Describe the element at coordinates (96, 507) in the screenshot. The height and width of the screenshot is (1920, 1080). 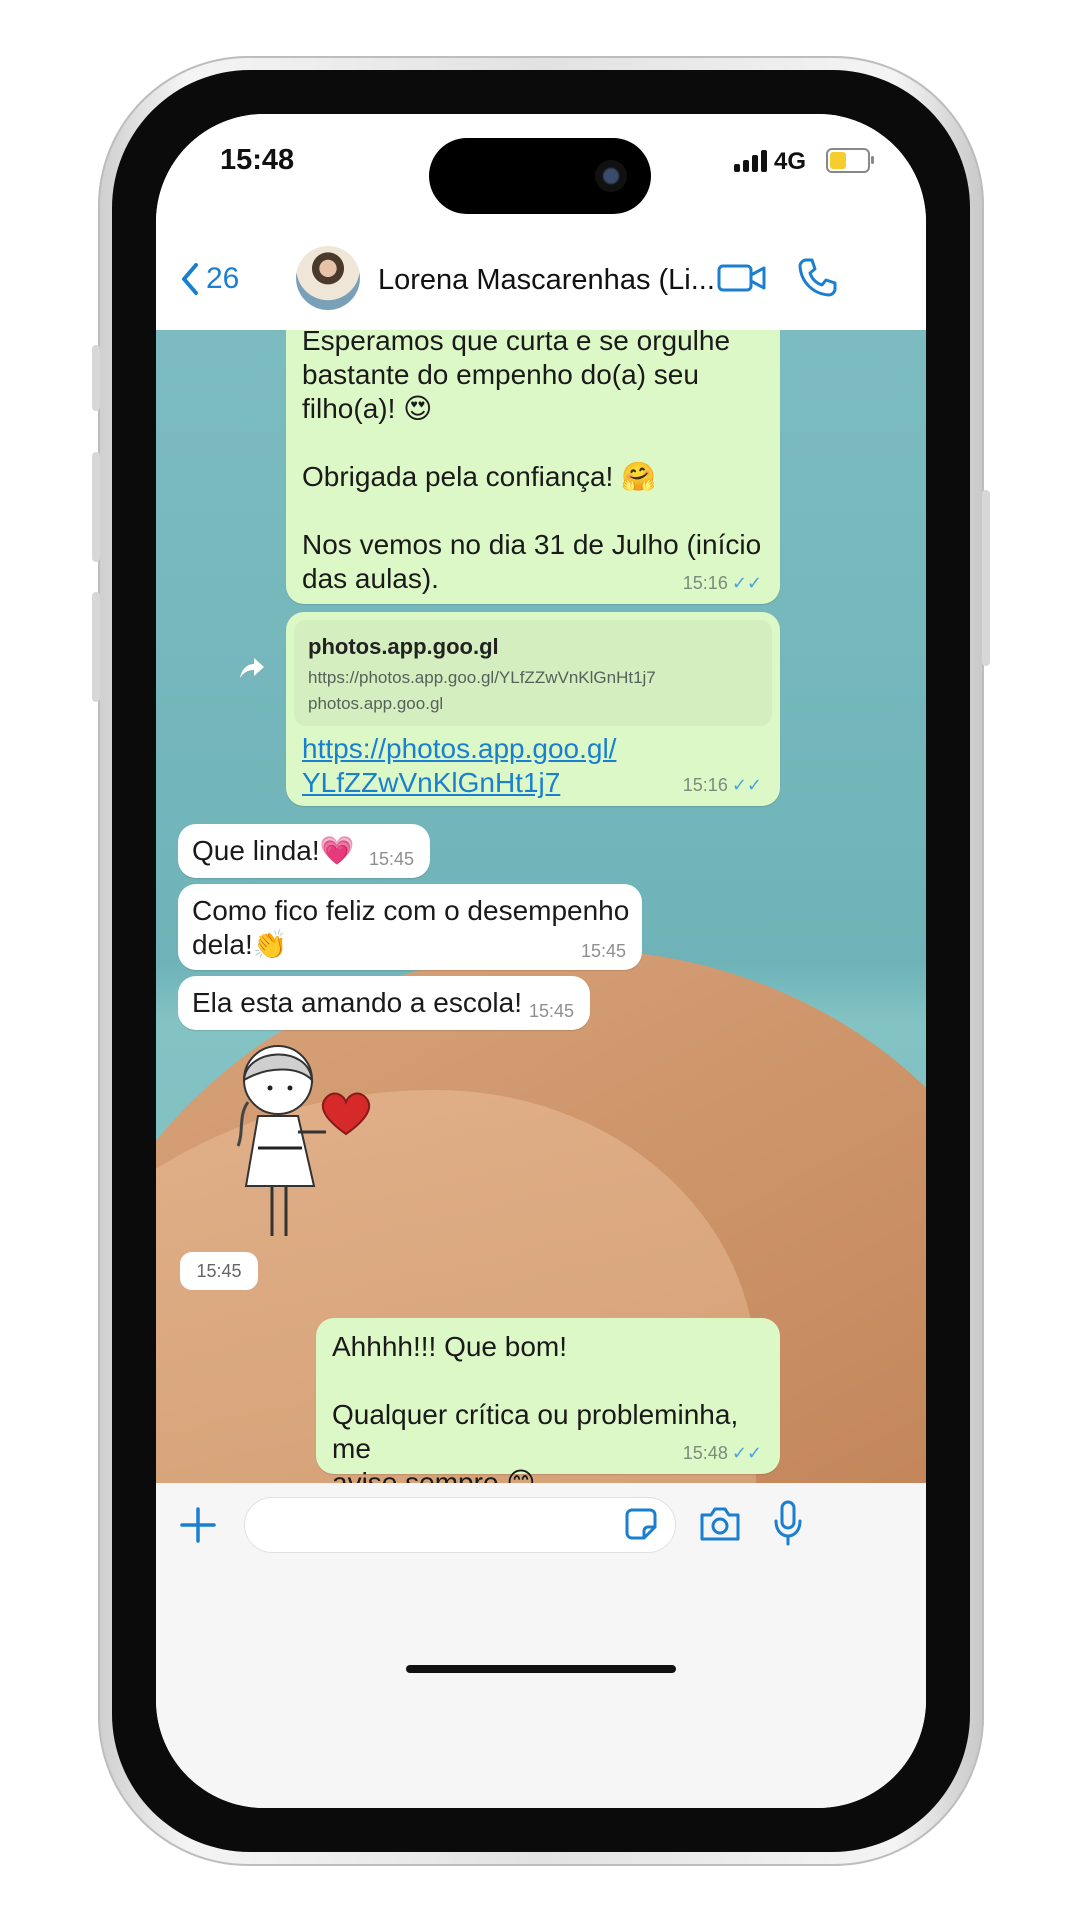
I see `volume-up-button` at that location.